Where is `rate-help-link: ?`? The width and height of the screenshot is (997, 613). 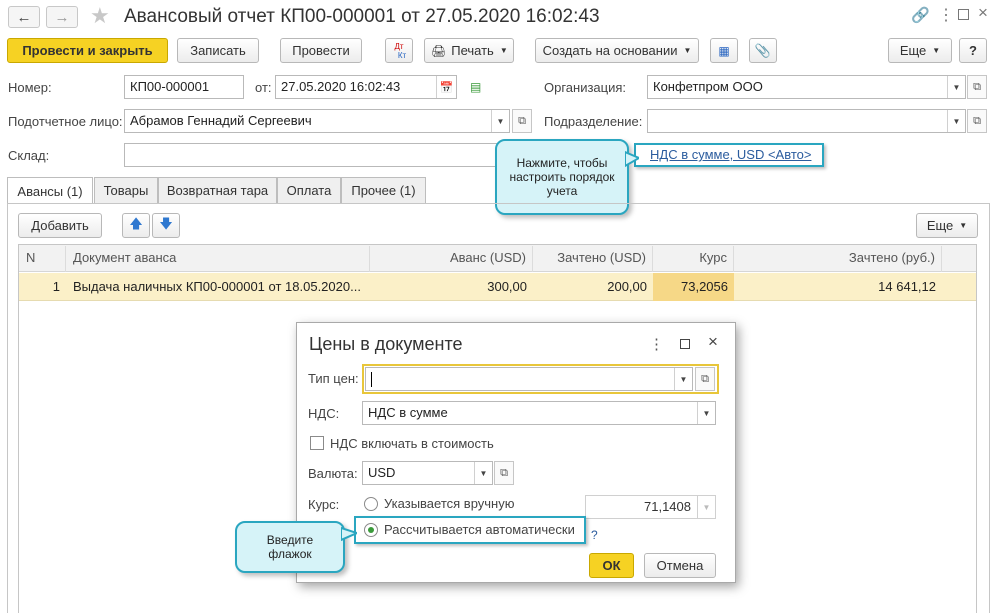 rate-help-link: ? is located at coordinates (594, 535).